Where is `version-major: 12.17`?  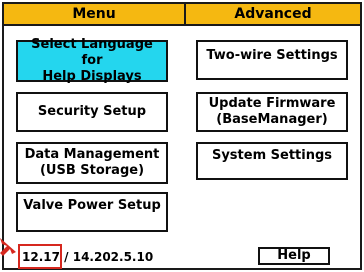
version-major: 12.17 is located at coordinates (41, 257).